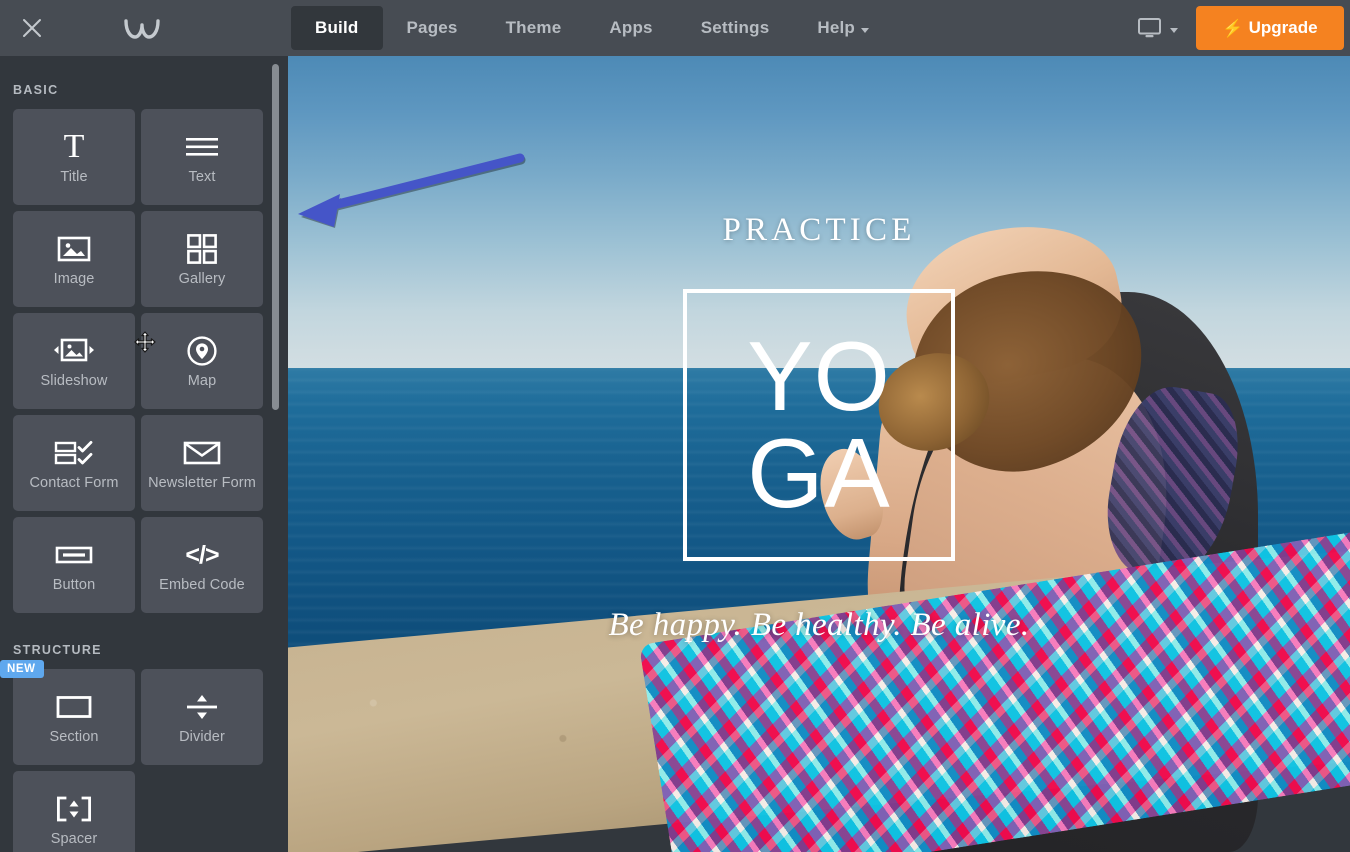 The width and height of the screenshot is (1350, 852). What do you see at coordinates (202, 147) in the screenshot?
I see `paragraph-lines-icon` at bounding box center [202, 147].